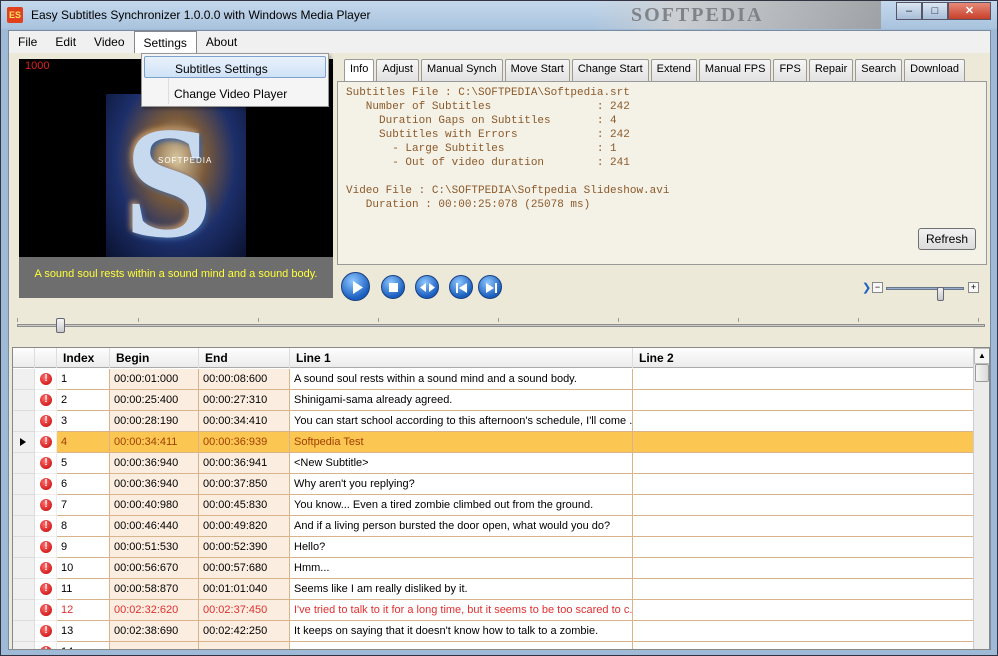 The image size is (998, 656). I want to click on cell-end: 00:00:27:310, so click(244, 400).